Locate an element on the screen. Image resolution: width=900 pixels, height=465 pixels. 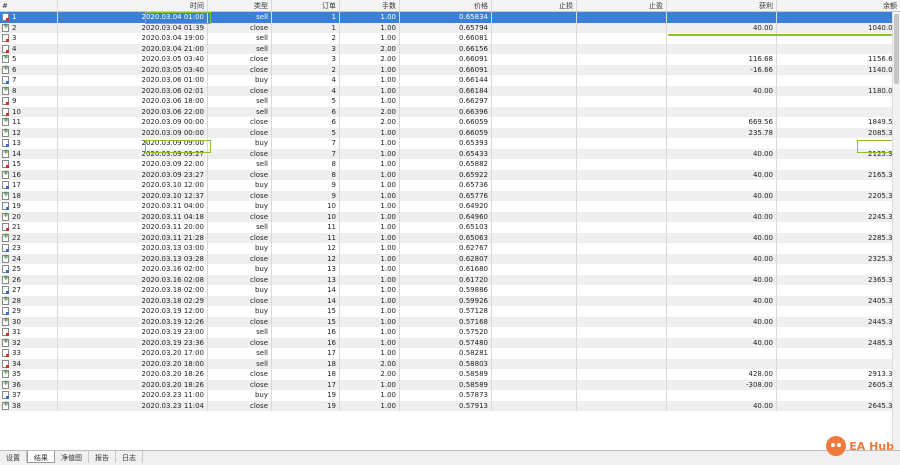
table-row: 37 2020.03.23 11:00 buy 19 1.00 0.57873 is located at coordinates (450, 395).